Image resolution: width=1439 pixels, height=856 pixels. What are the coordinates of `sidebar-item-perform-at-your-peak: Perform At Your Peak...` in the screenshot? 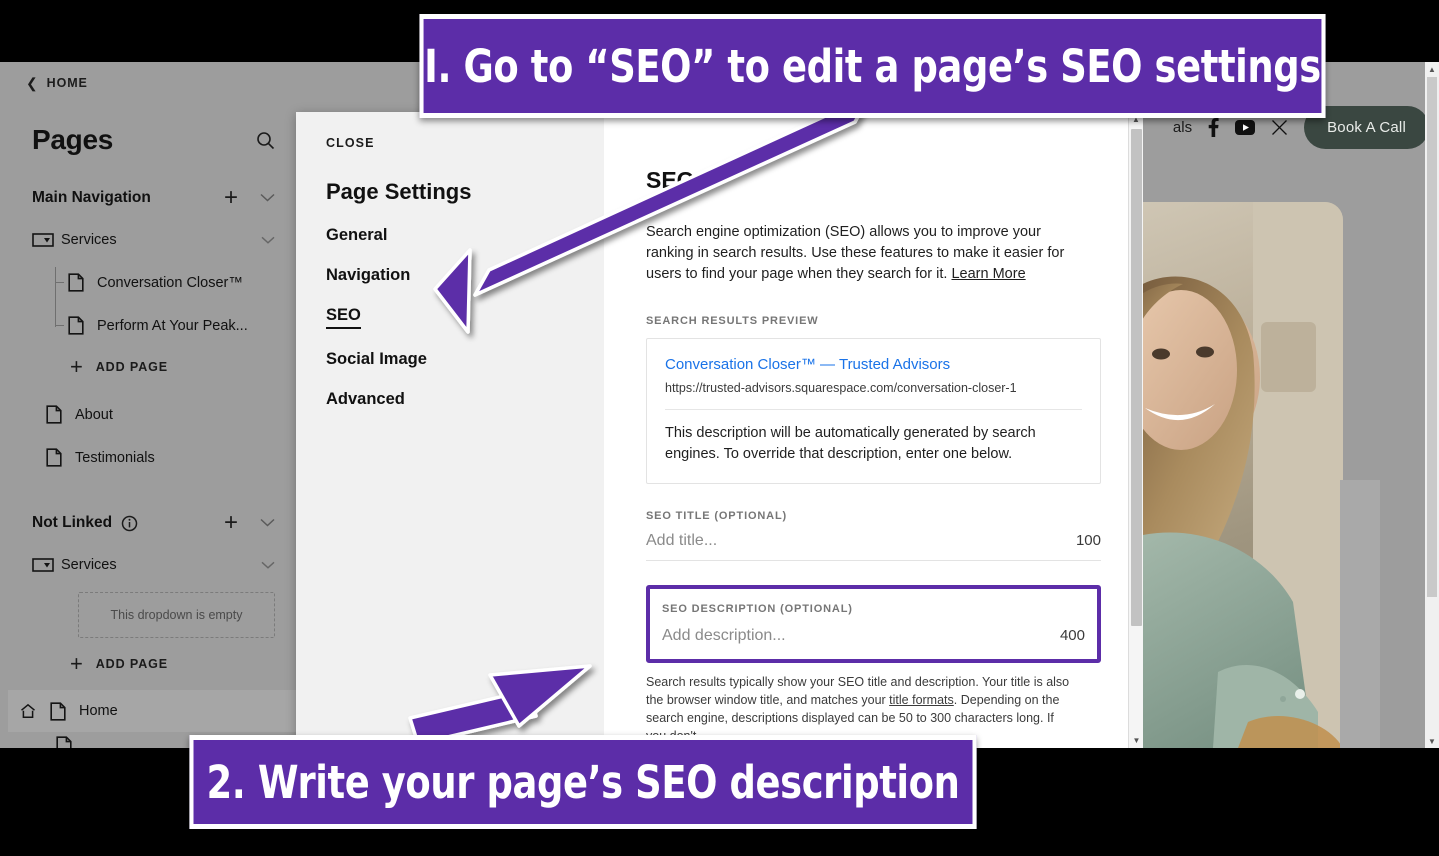 It's located at (152, 325).